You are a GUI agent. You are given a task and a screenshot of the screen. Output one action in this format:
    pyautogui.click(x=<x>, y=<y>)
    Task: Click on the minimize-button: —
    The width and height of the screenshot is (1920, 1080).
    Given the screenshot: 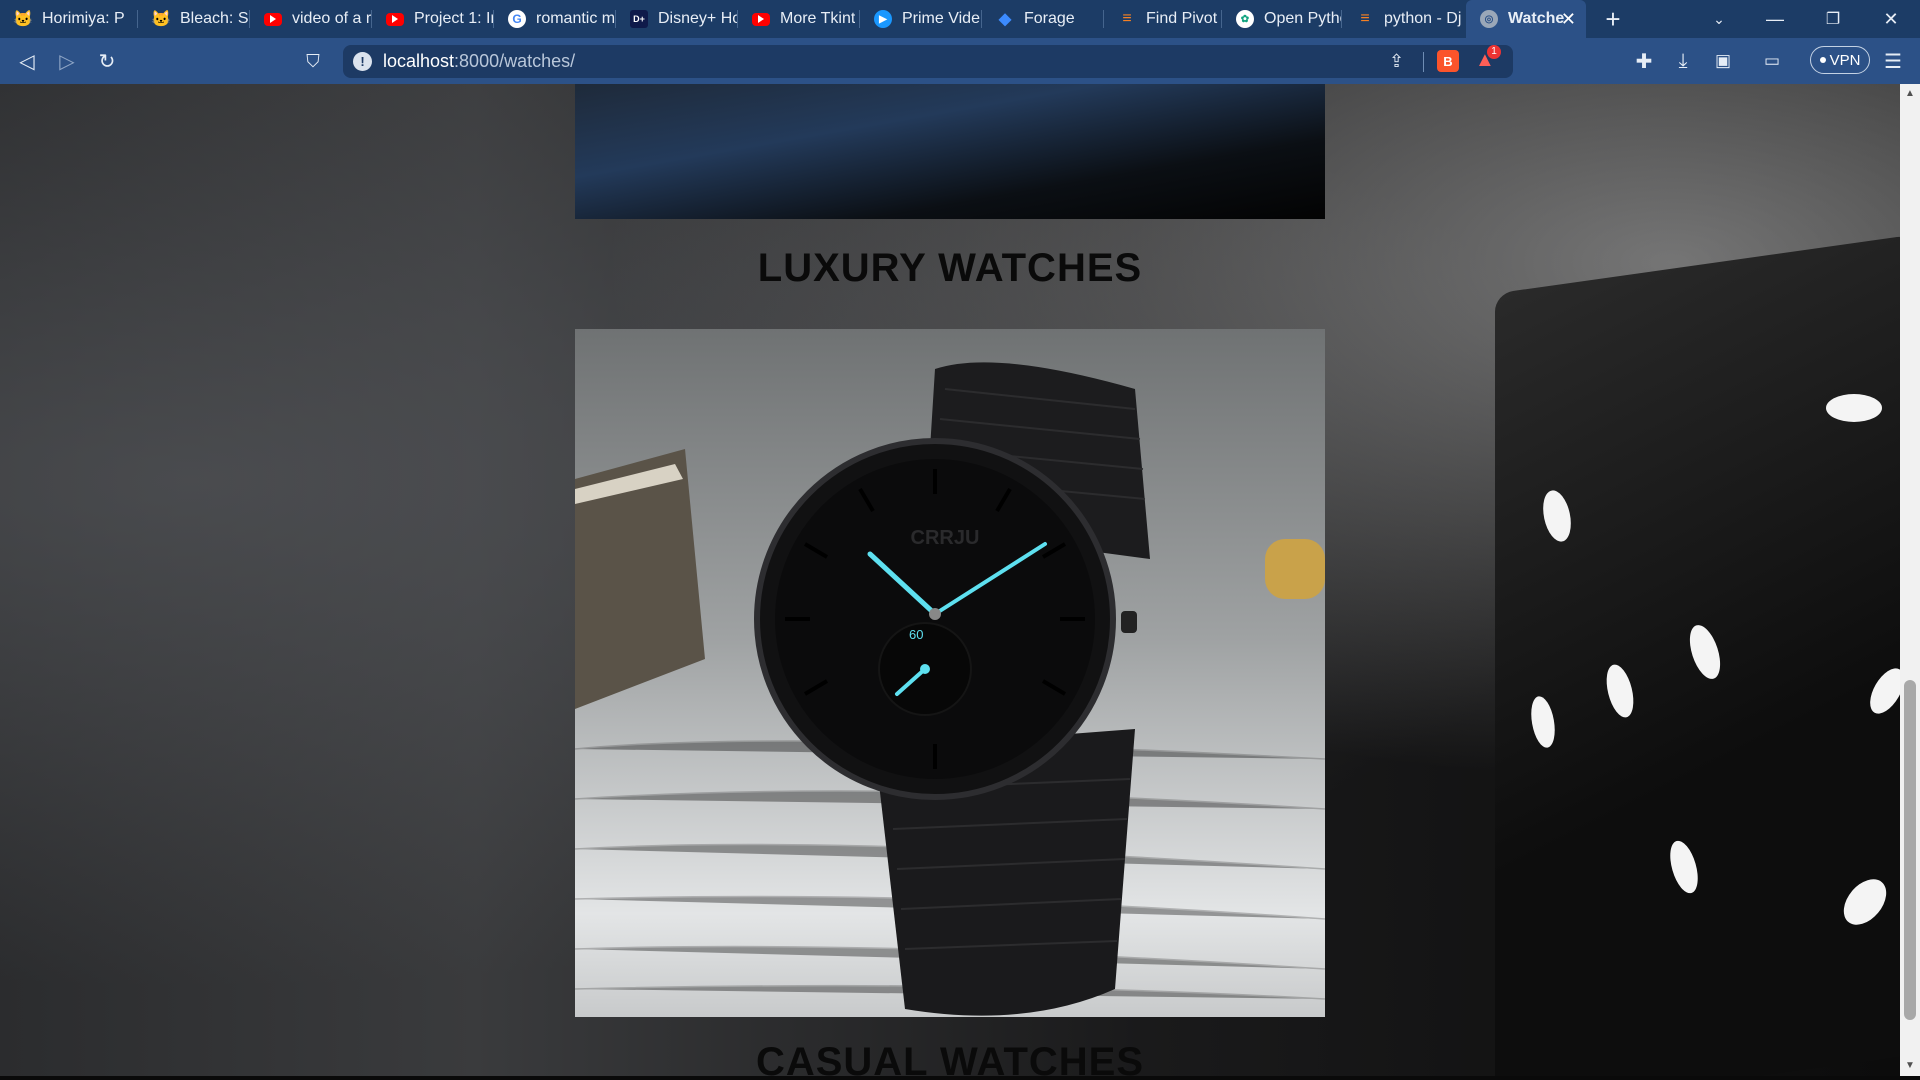 What is the action you would take?
    pyautogui.click(x=1775, y=19)
    